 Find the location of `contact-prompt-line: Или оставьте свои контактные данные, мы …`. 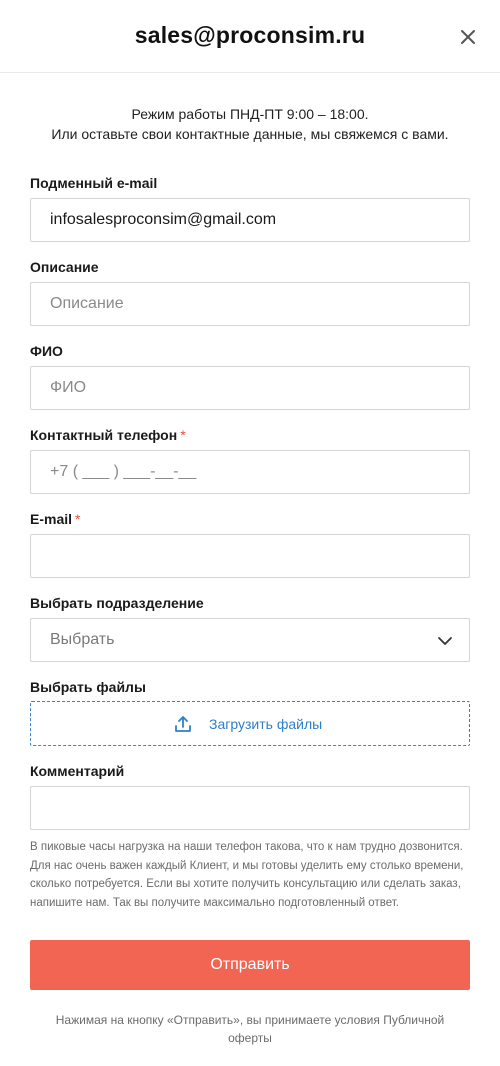

contact-prompt-line: Или оставьте свои контактные данные, мы … is located at coordinates (250, 134).